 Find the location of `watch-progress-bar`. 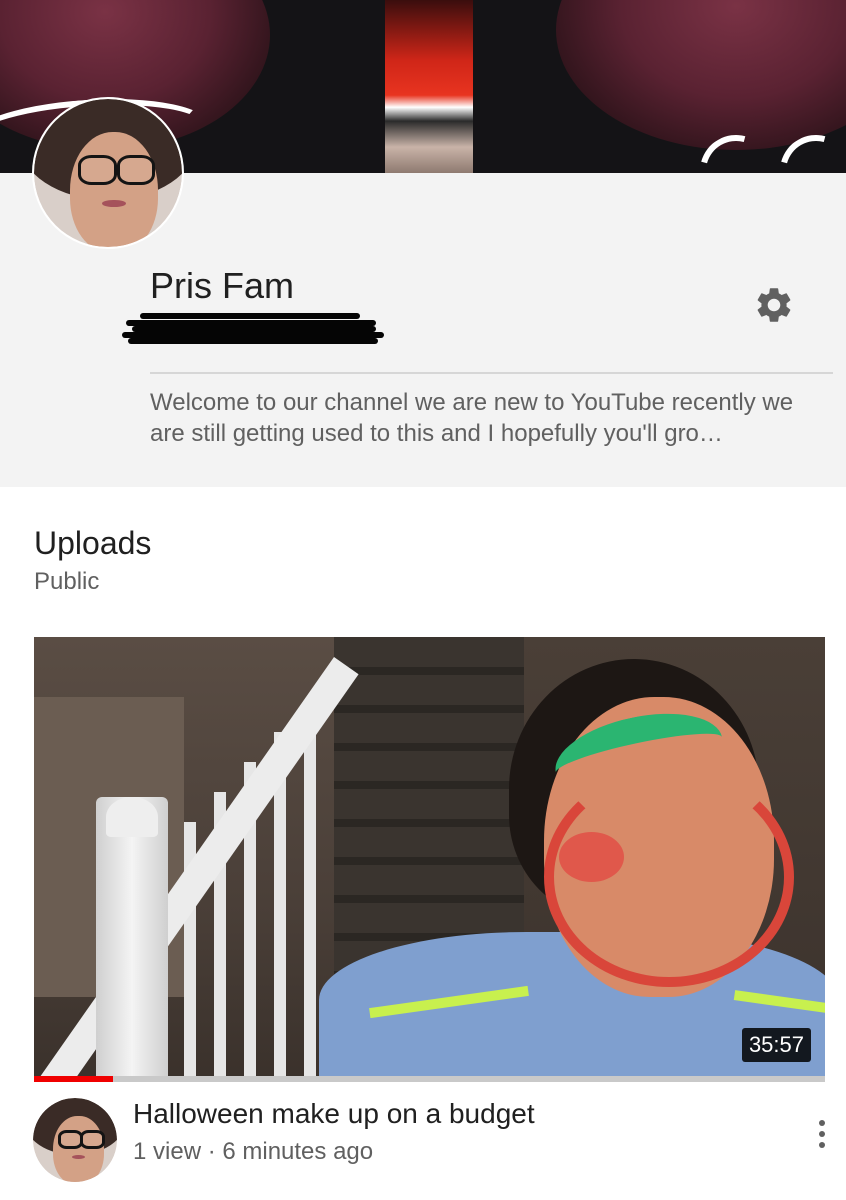

watch-progress-bar is located at coordinates (429, 1079).